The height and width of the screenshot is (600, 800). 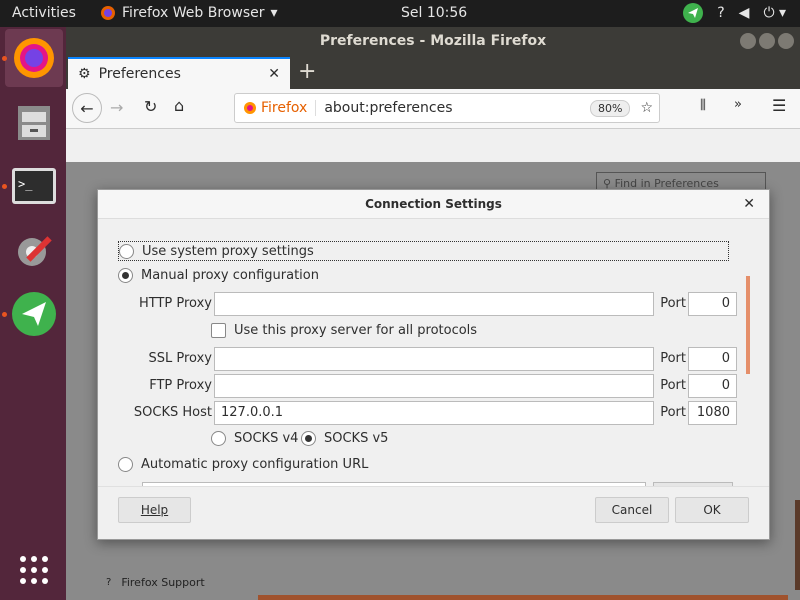 What do you see at coordinates (720, 13) in the screenshot?
I see `accessibility-icon: ?` at bounding box center [720, 13].